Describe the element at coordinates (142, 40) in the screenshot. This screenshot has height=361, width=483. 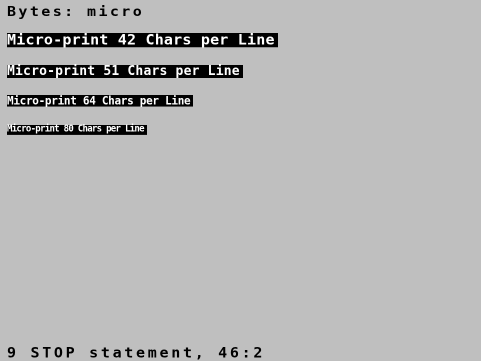
I see `micro-print-line-42: Micro-print 42 Chars per Line` at that location.